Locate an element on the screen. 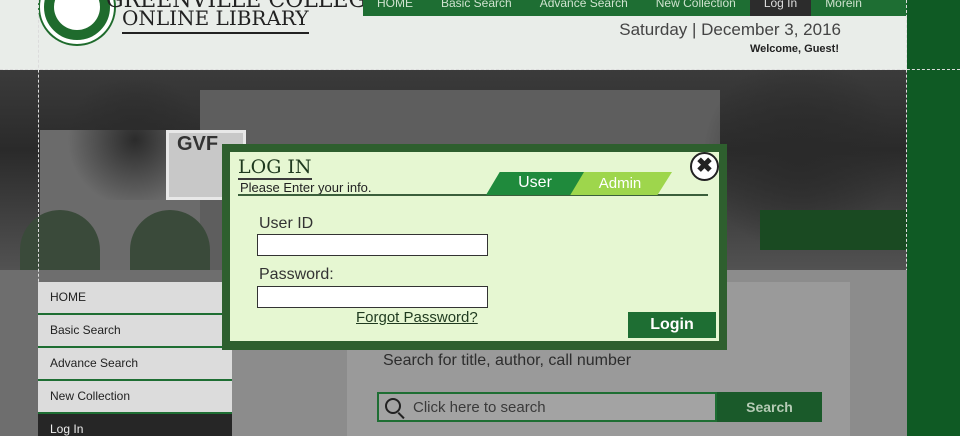  forgot-password-link: Forgot Password? is located at coordinates (417, 317).